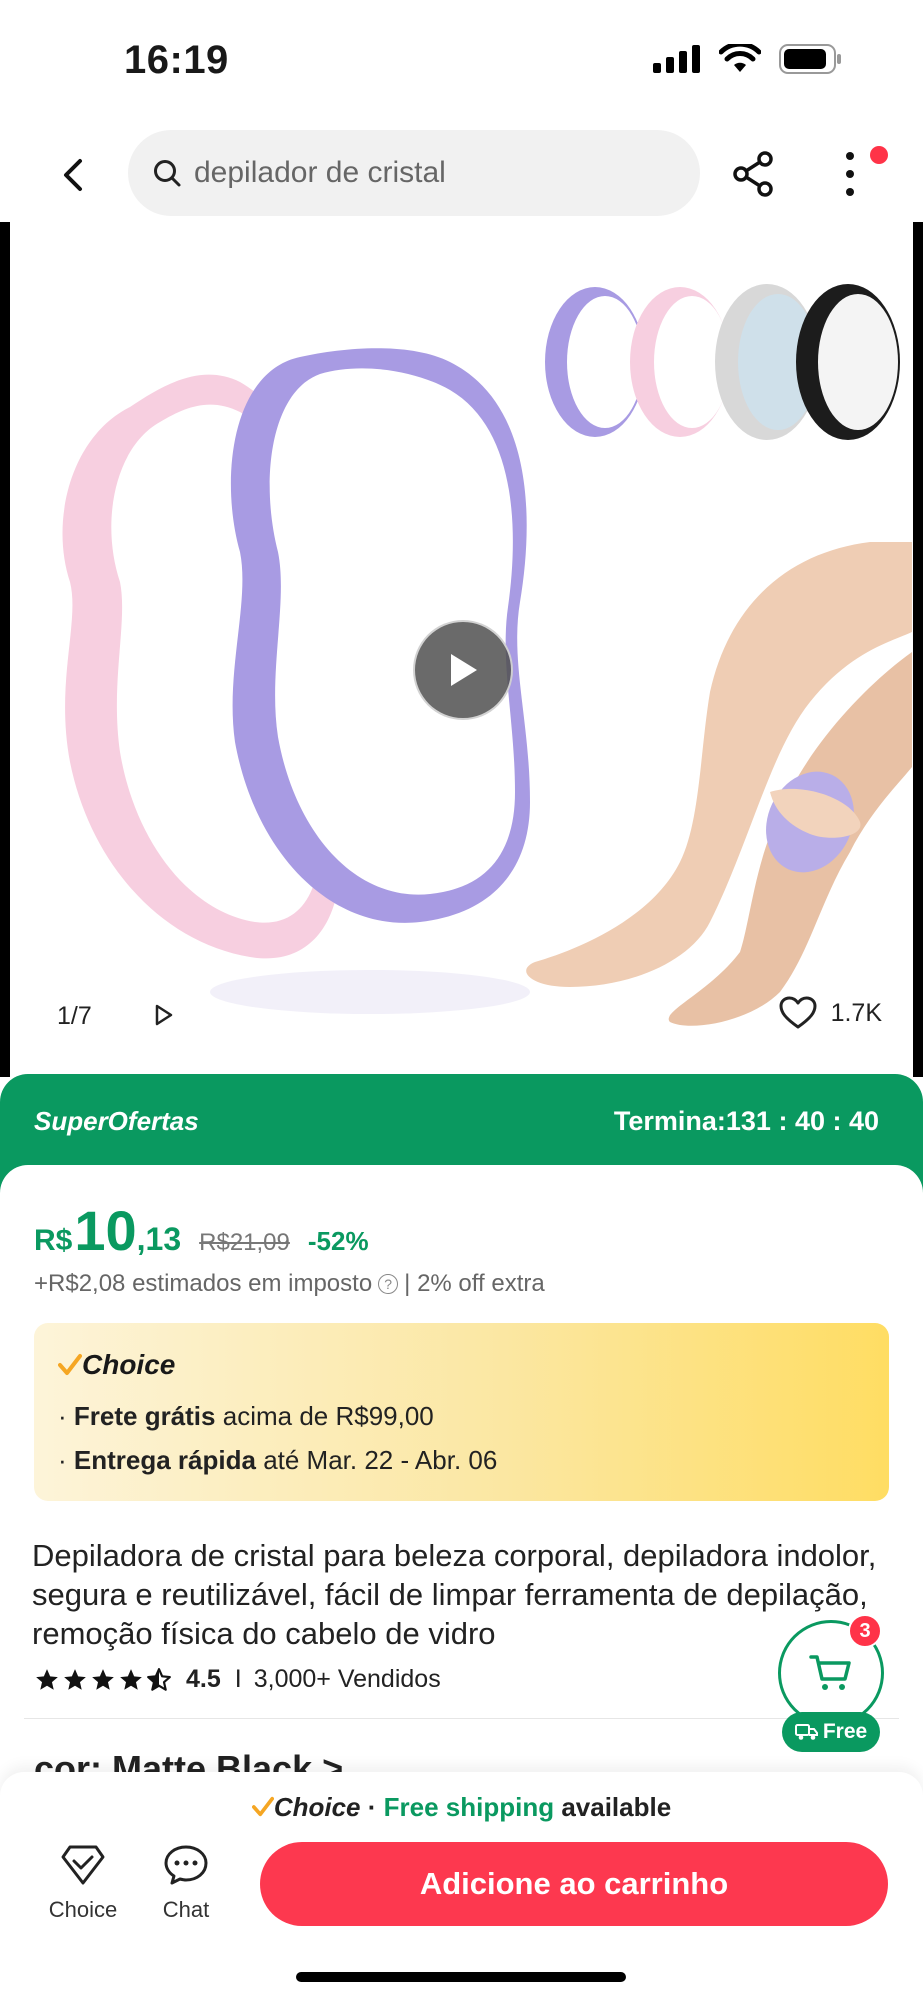  Describe the element at coordinates (740, 58) in the screenshot. I see `wifi-icon` at that location.